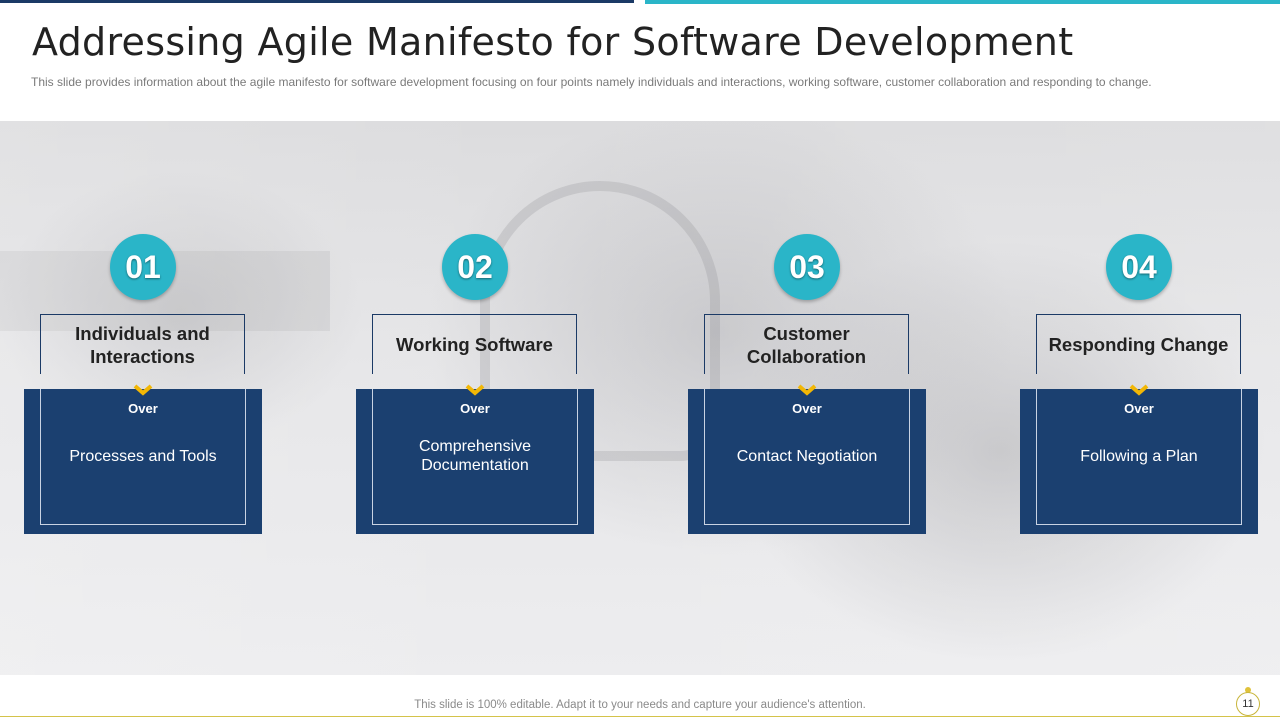 Image resolution: width=1280 pixels, height=720 pixels. Describe the element at coordinates (640, 716) in the screenshot. I see `footer-divider` at that location.